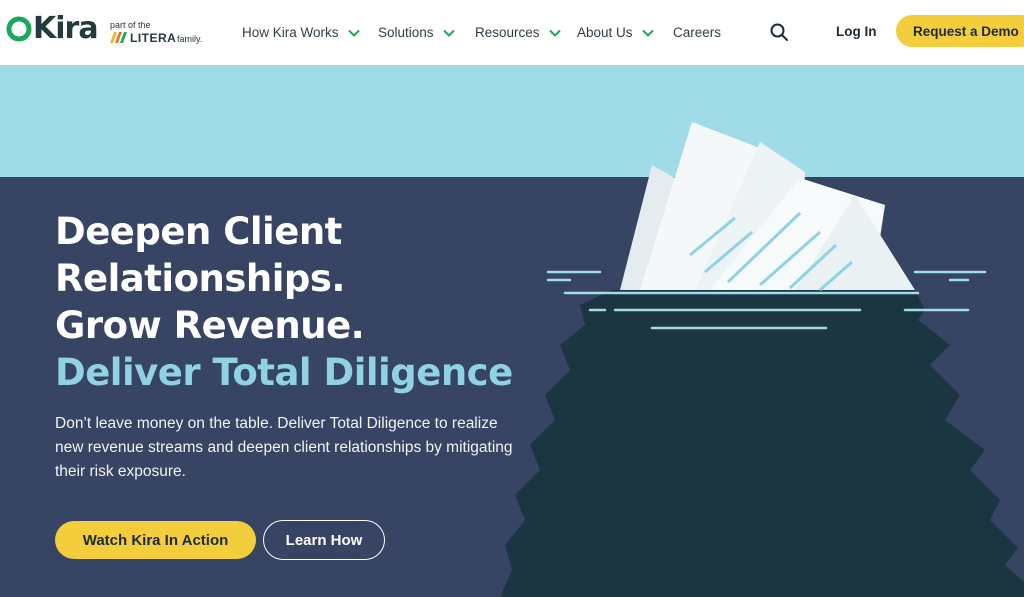  What do you see at coordinates (66, 28) in the screenshot?
I see `logo-wordmark: Kira` at bounding box center [66, 28].